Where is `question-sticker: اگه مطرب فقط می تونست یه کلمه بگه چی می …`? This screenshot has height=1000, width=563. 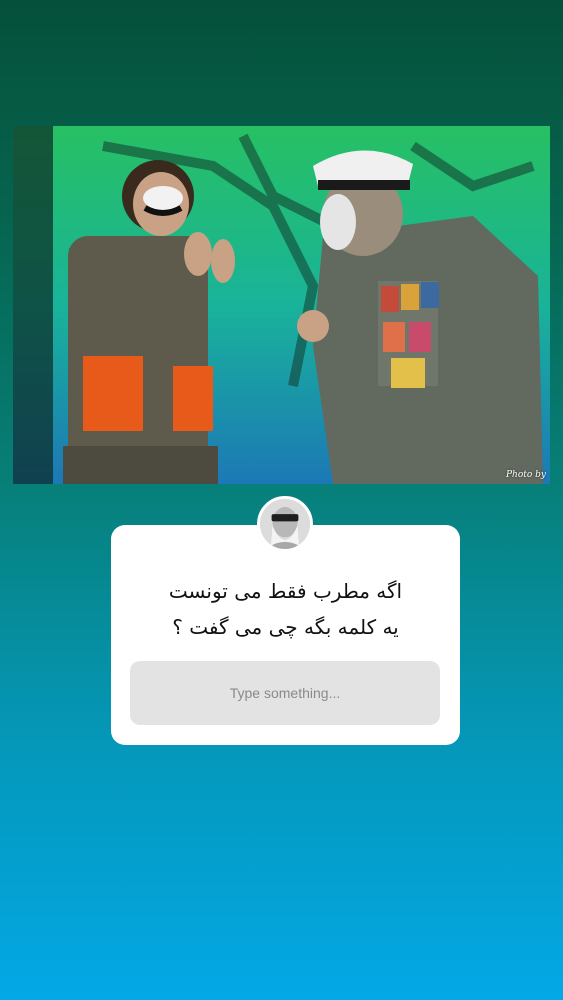 question-sticker: اگه مطرب فقط می تونست یه کلمه بگه چی می … is located at coordinates (285, 635).